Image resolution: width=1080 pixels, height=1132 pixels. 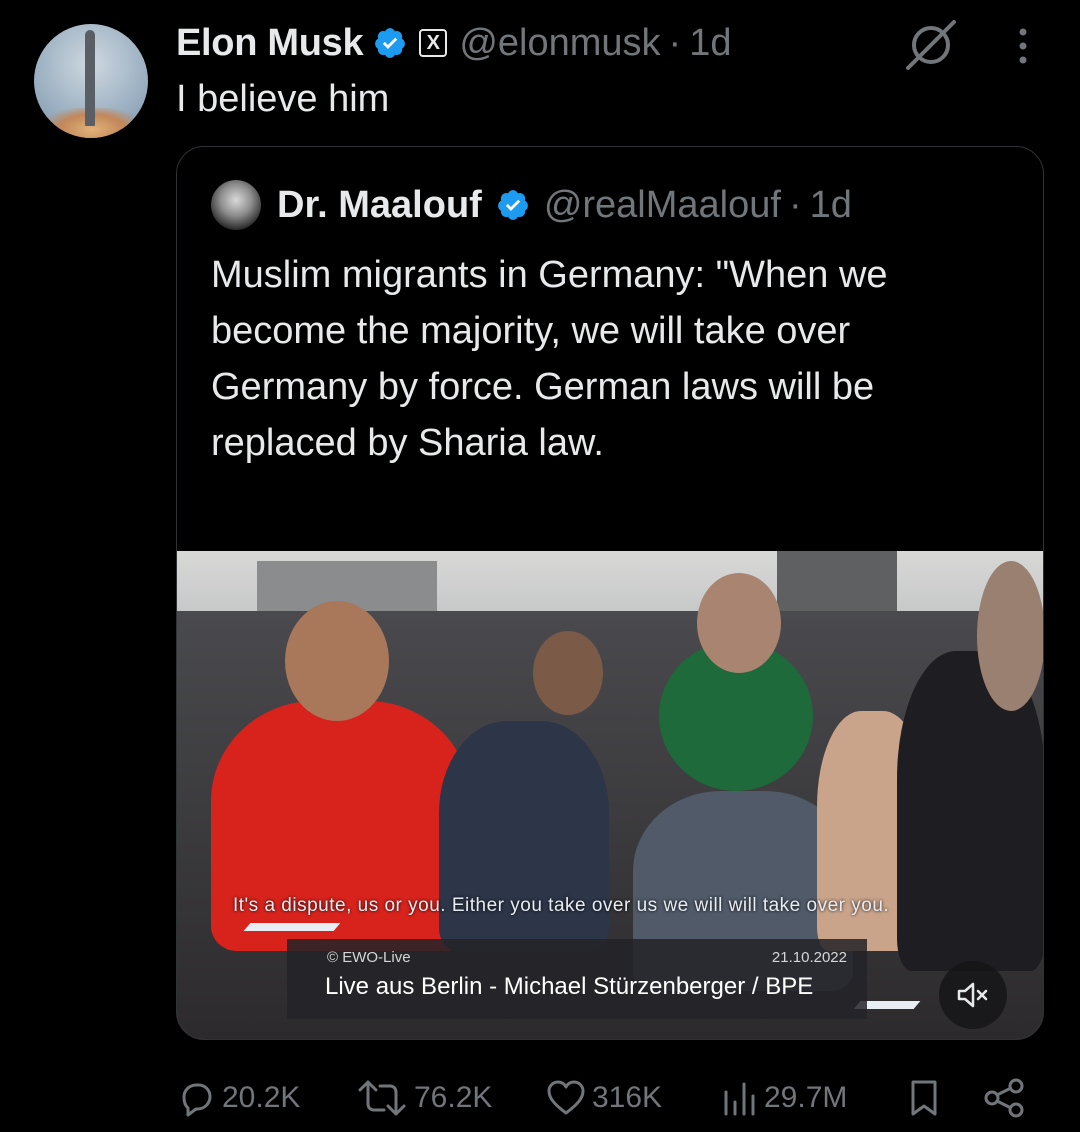 What do you see at coordinates (236, 205) in the screenshot?
I see `quoted-author-avatar` at bounding box center [236, 205].